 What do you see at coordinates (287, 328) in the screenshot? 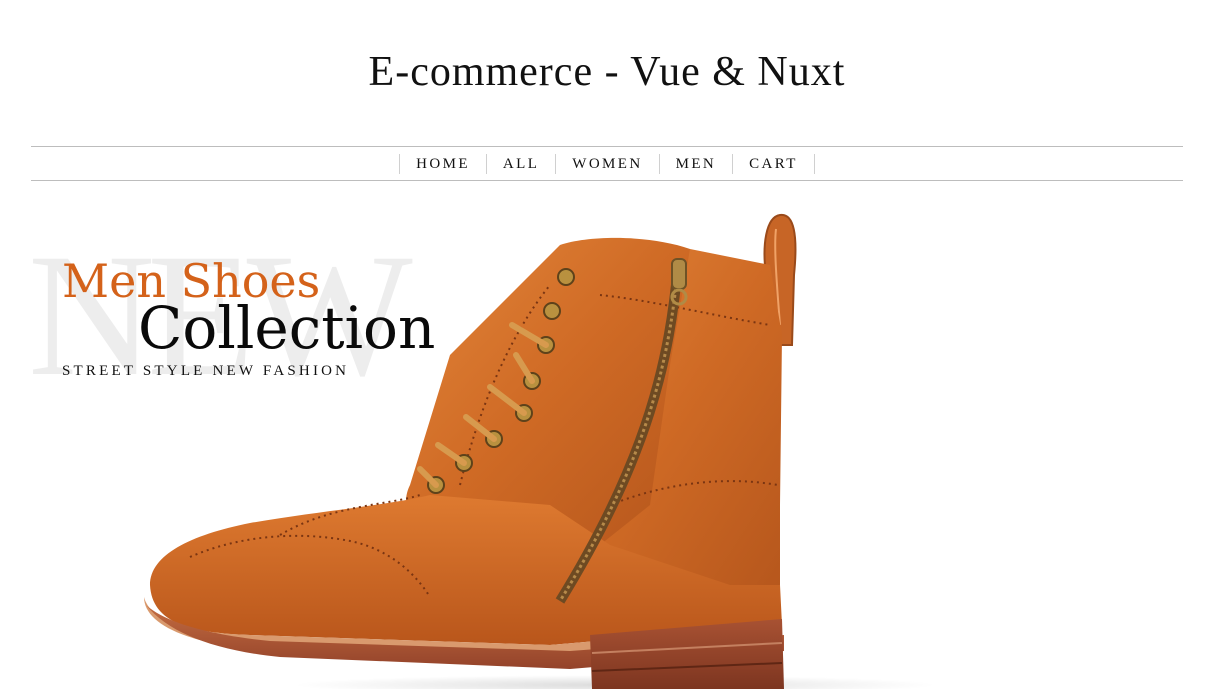
I see `hero-title: Collection` at bounding box center [287, 328].